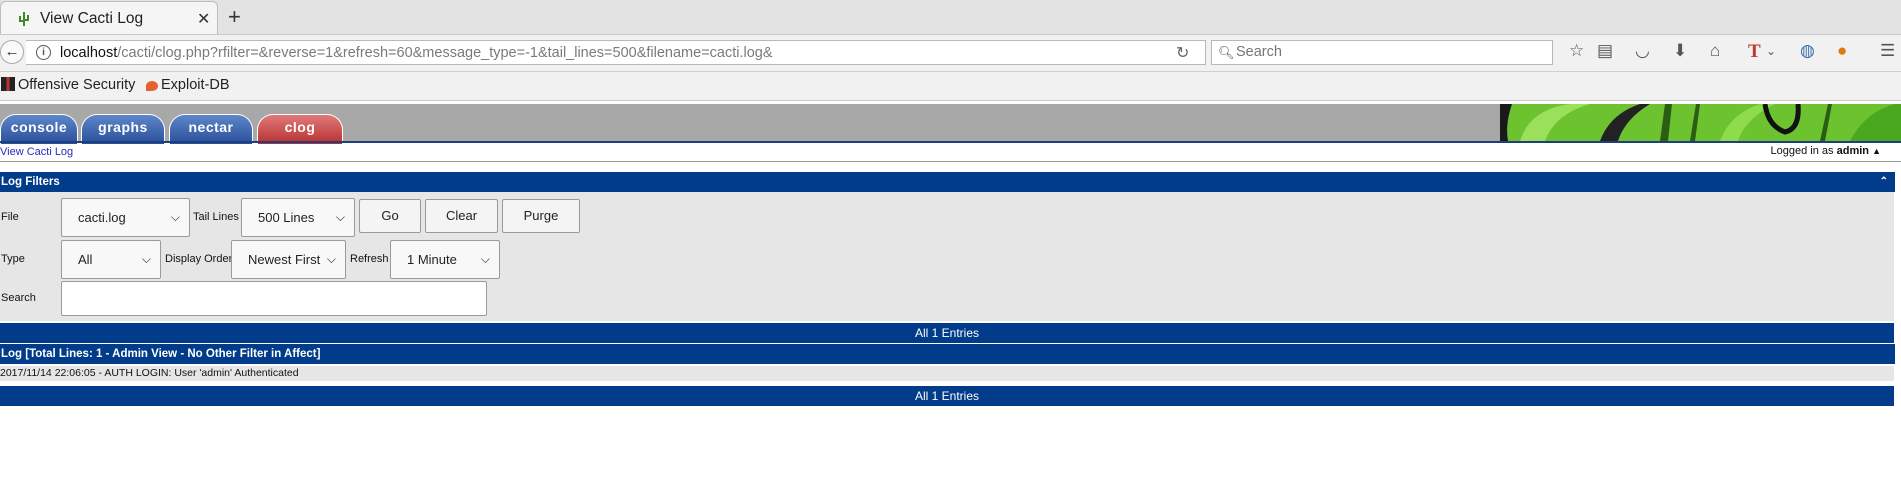 The width and height of the screenshot is (1901, 490). I want to click on tab-console: console, so click(39, 129).